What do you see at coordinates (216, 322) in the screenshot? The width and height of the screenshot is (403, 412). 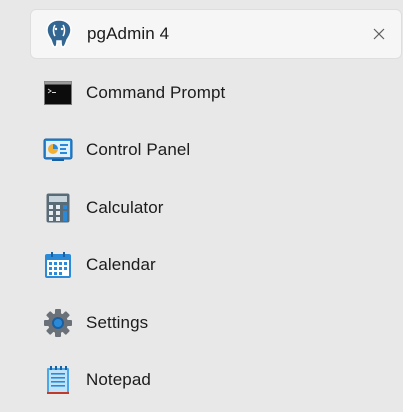 I see `list-item-settings: Settings` at bounding box center [216, 322].